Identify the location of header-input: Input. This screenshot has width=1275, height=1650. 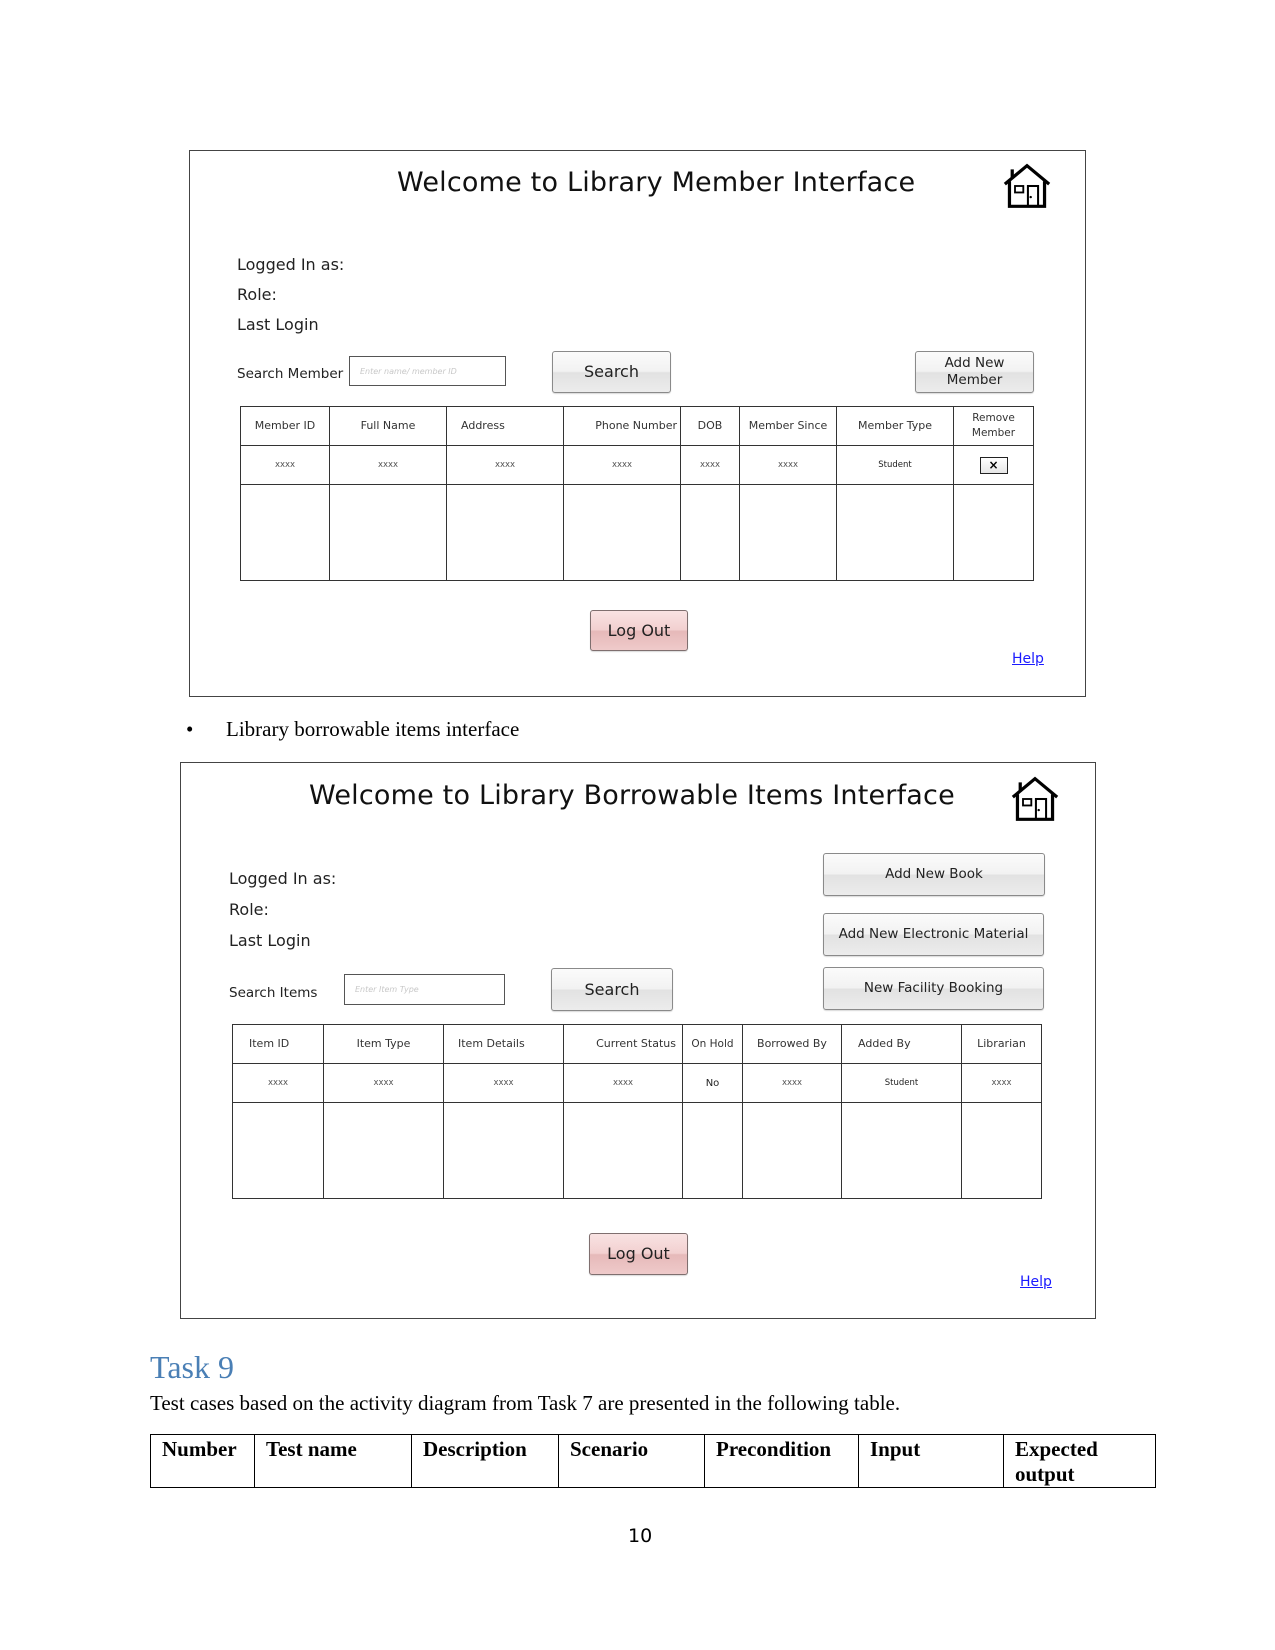
(931, 1461).